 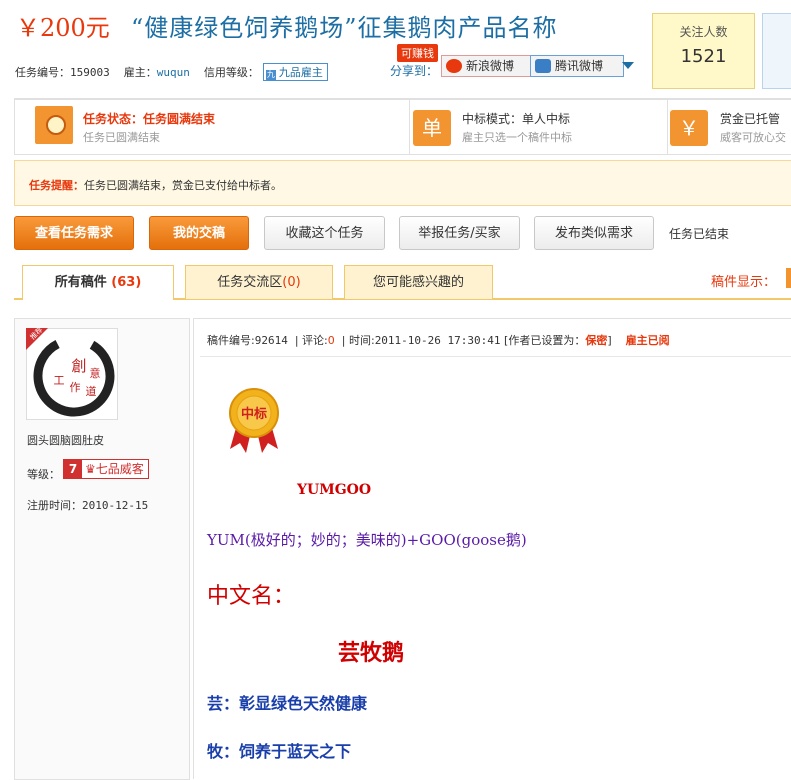 I want to click on entry-time: 2011-10-26 17:30:41, so click(x=437, y=340).